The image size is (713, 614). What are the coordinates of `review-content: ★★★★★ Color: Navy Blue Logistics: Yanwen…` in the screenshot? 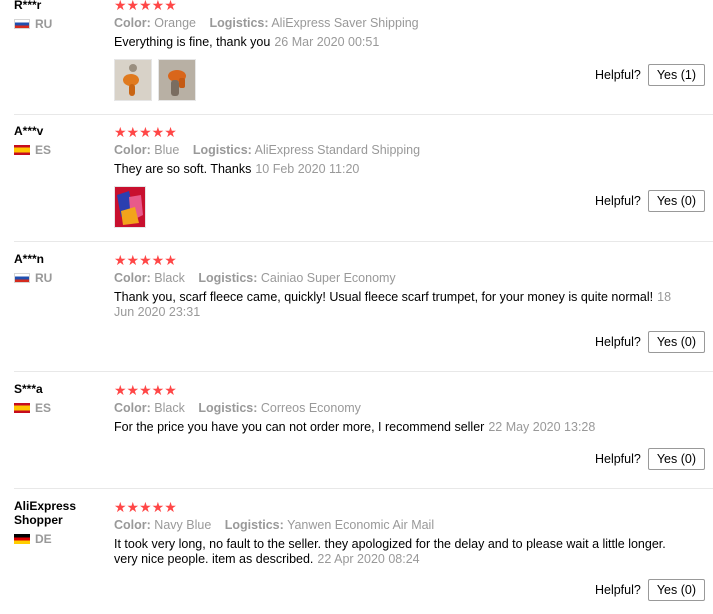 It's located at (404, 533).